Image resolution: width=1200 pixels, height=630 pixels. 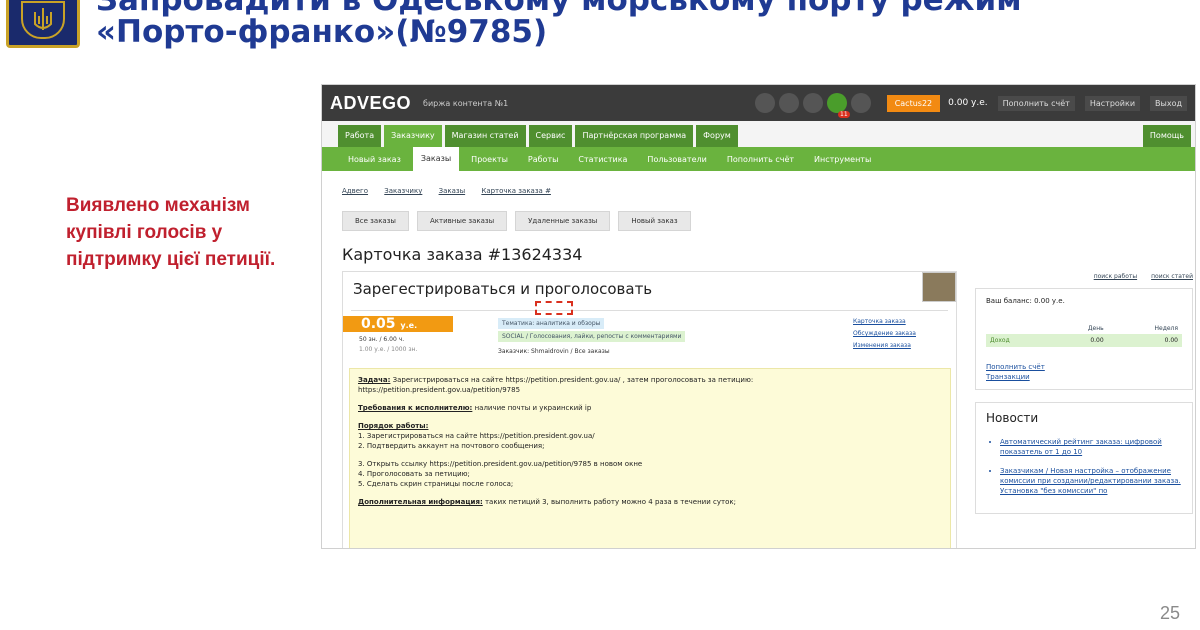 I want to click on notification-badge: 11, so click(x=844, y=114).